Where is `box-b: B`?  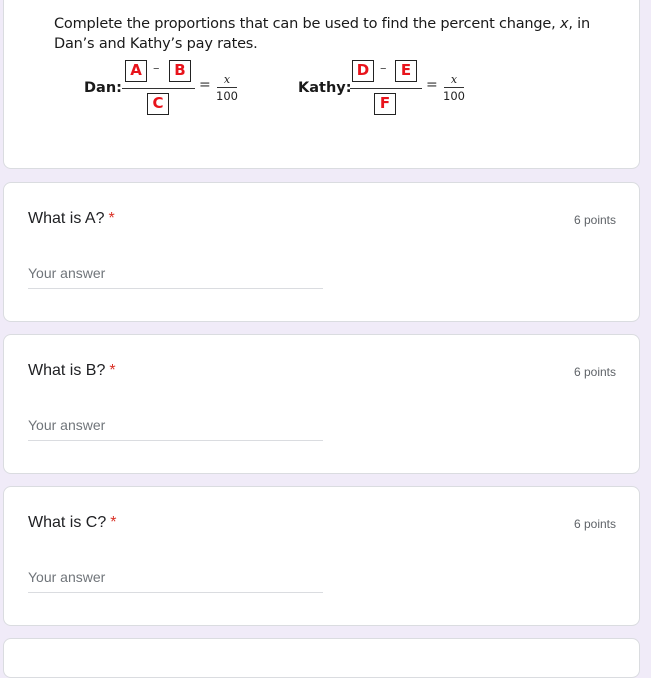
box-b: B is located at coordinates (180, 71).